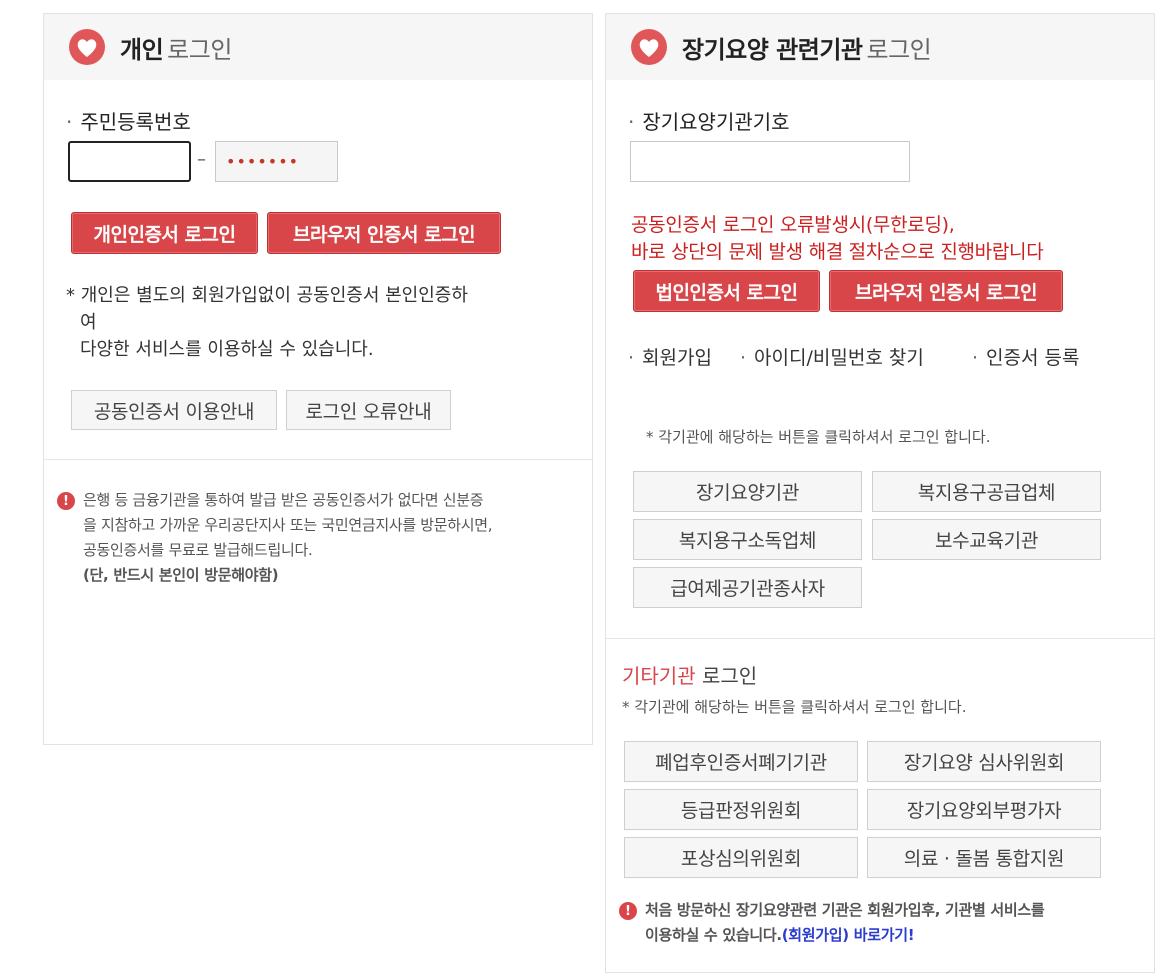 Image resolution: width=1176 pixels, height=973 pixels. What do you see at coordinates (164, 233) in the screenshot?
I see `personal-cert-login-button: 개인인증서 로그인` at bounding box center [164, 233].